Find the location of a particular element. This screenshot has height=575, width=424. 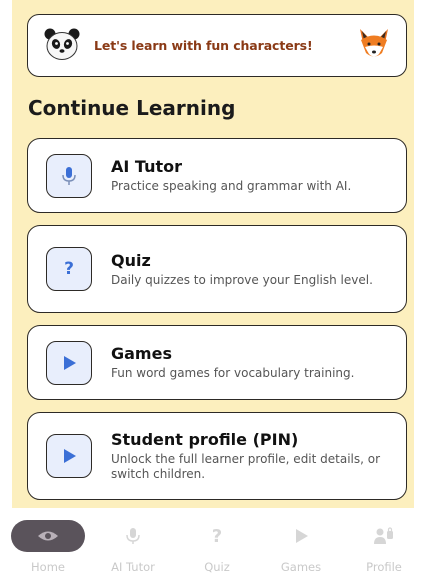

profile-icon is located at coordinates (384, 536).